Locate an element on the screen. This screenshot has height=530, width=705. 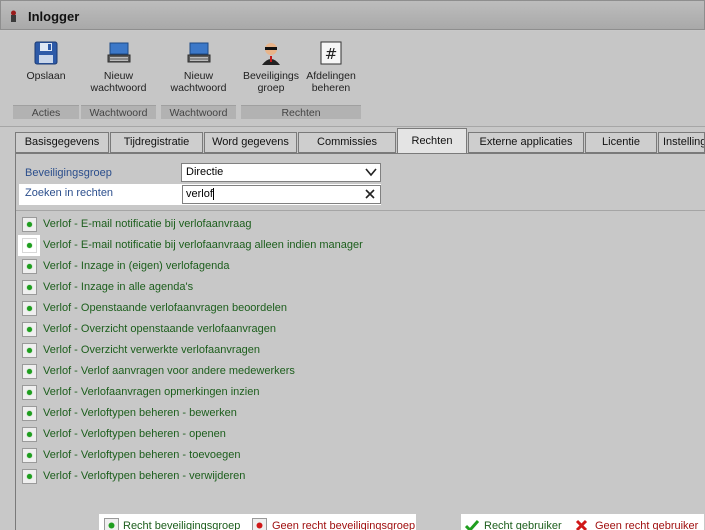
security-group-label: Beveiligings groep is located at coordinates (271, 82).